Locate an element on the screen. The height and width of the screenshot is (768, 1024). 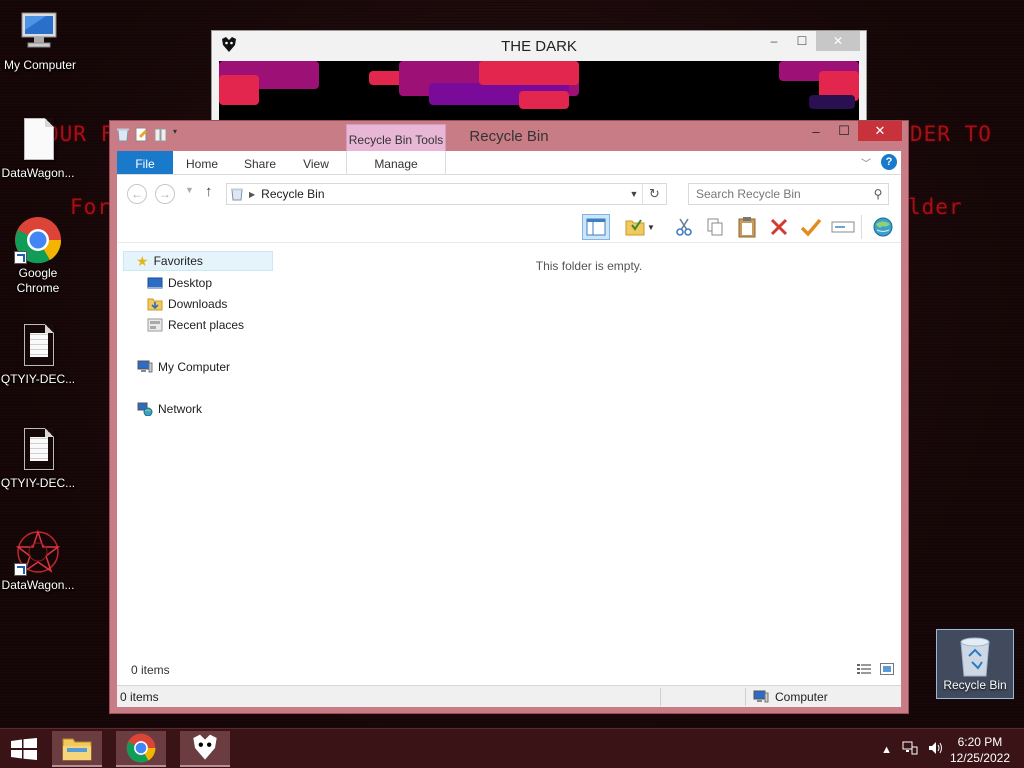
address-bar: ▶ Recycle Bin ▼ ↻ is located at coordinates (446, 194).